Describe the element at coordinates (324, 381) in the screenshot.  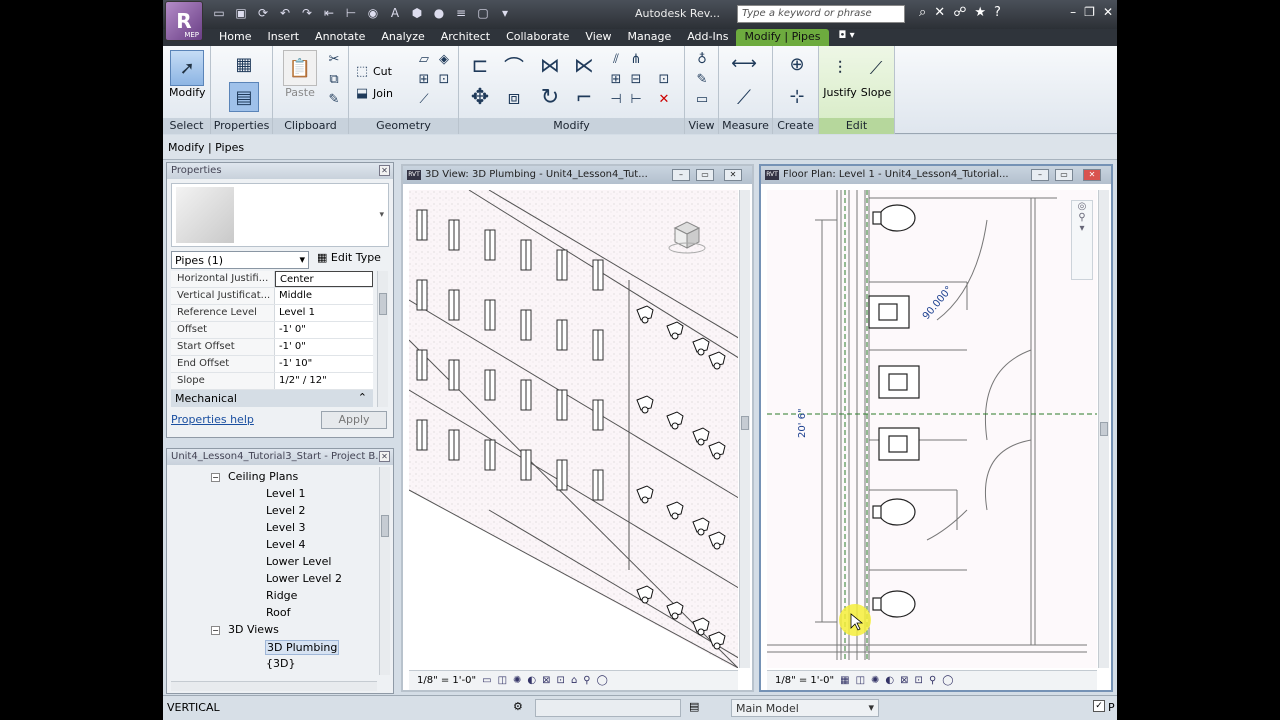
I see `prop-value: 1/2" / 12"` at that location.